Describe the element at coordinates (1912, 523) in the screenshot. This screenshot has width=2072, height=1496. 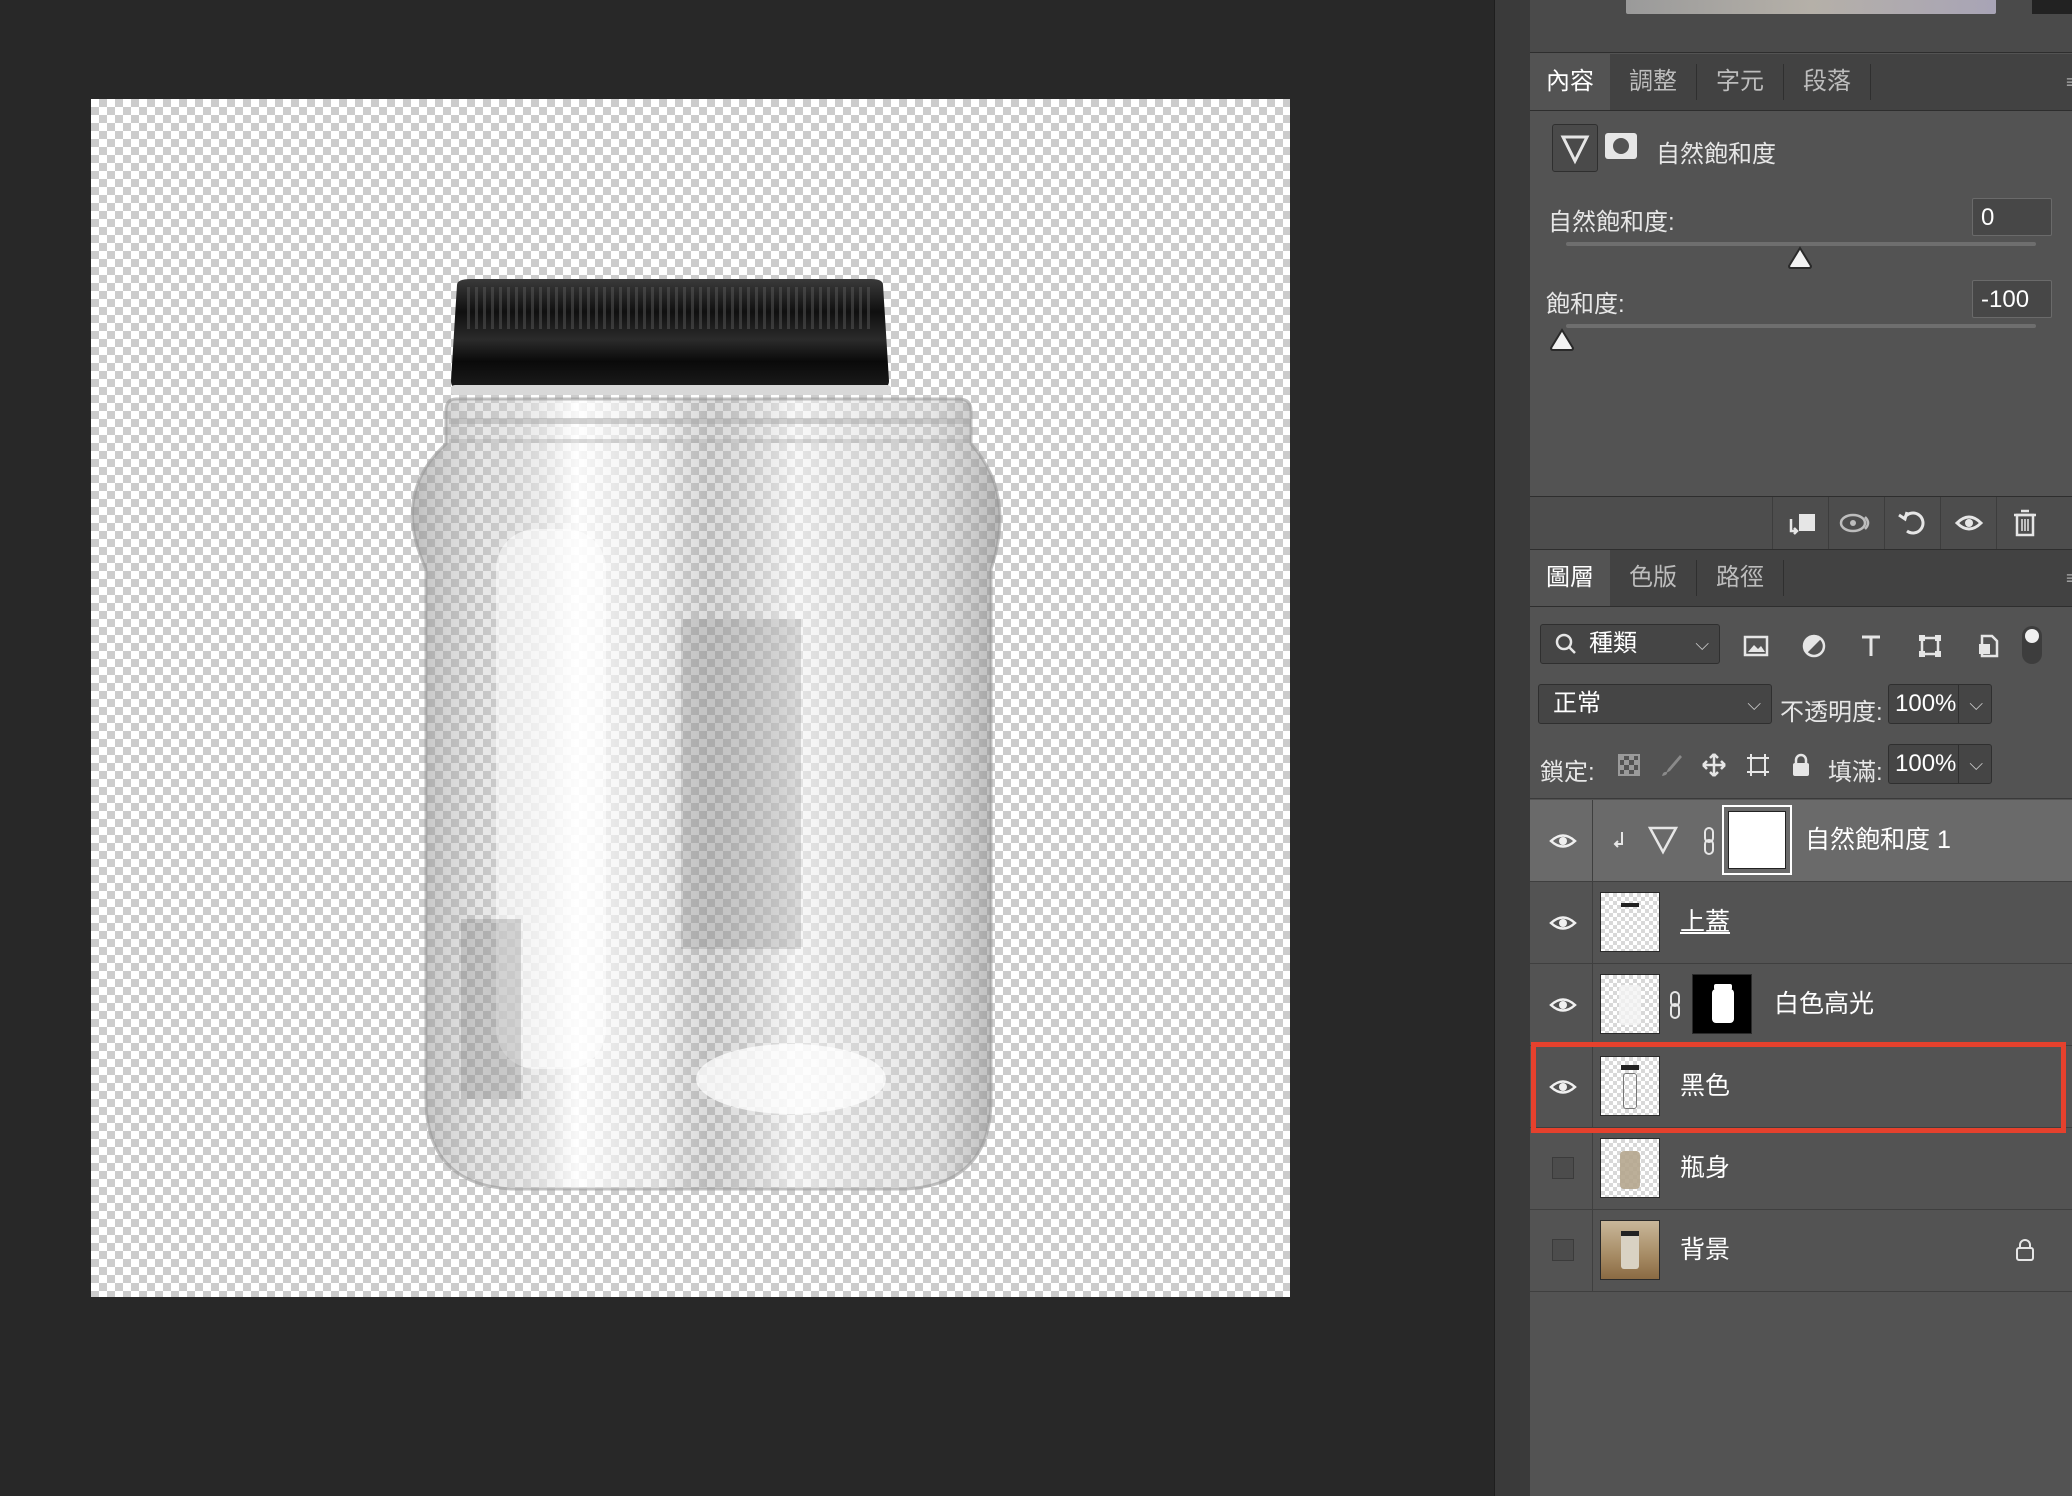
I see `reset-icon` at that location.